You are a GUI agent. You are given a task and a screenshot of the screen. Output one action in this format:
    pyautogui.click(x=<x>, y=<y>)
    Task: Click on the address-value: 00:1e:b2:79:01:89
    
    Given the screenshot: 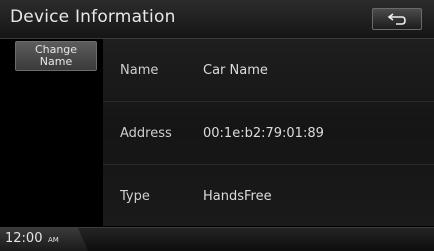 What is the action you would take?
    pyautogui.click(x=263, y=133)
    